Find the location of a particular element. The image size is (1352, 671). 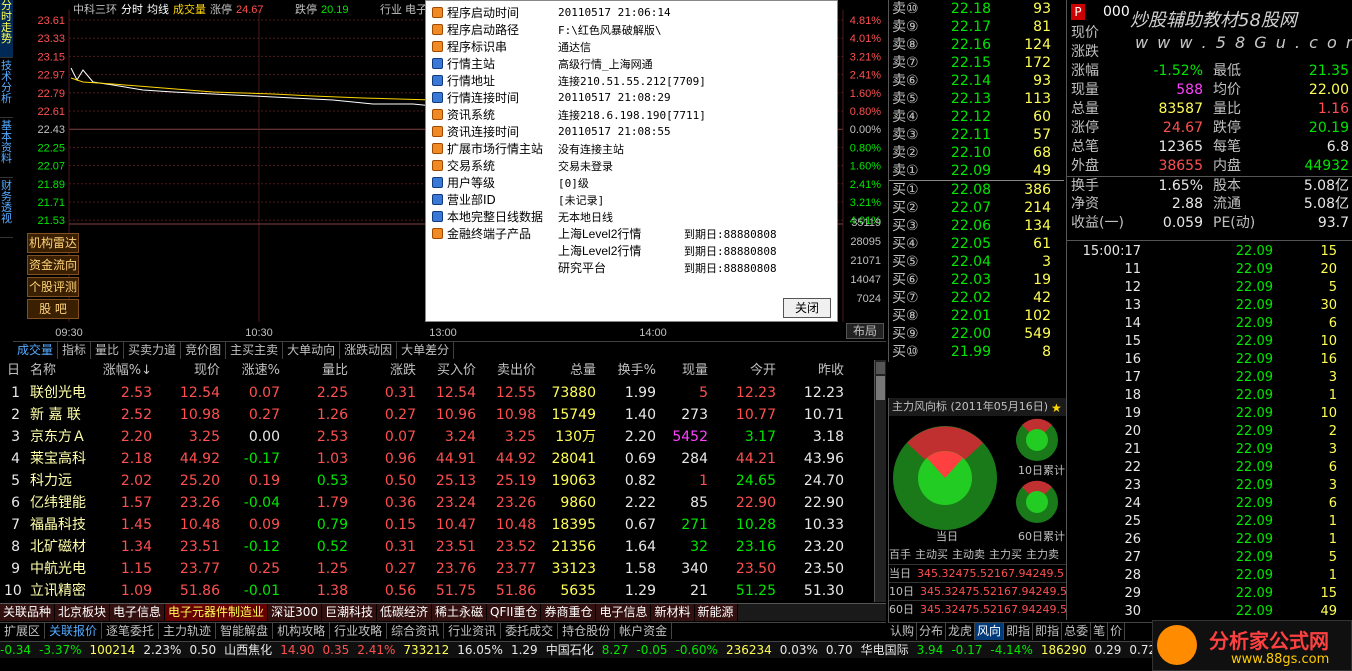

bid-row: 买⑨ 22.00 549 is located at coordinates (976, 334).